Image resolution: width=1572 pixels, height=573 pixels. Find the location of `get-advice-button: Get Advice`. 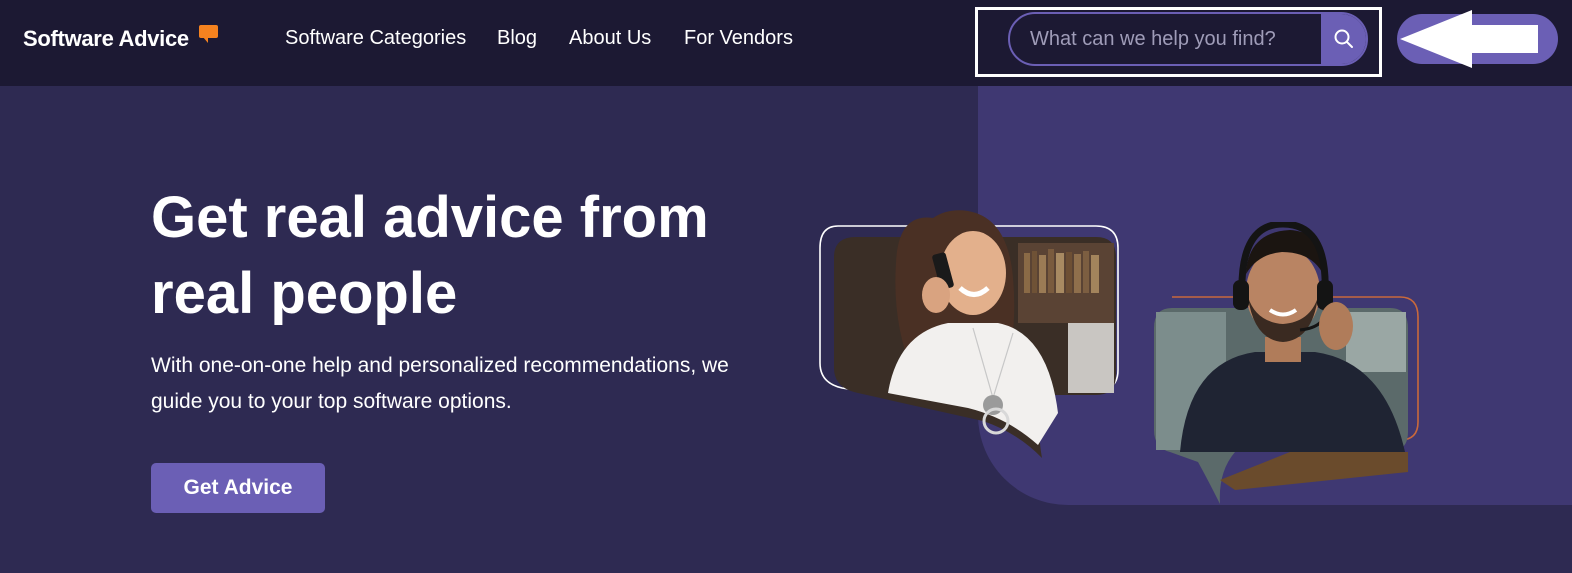

get-advice-button: Get Advice is located at coordinates (238, 488).